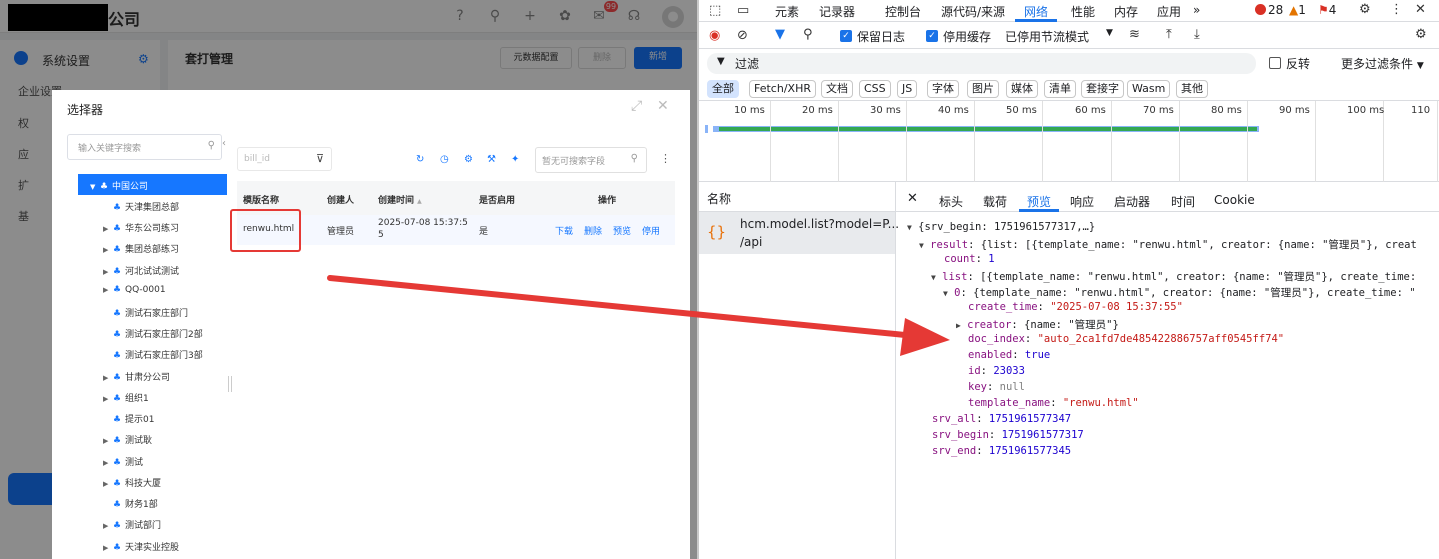  I want to click on tab-cookie: Cookie, so click(1234, 200).